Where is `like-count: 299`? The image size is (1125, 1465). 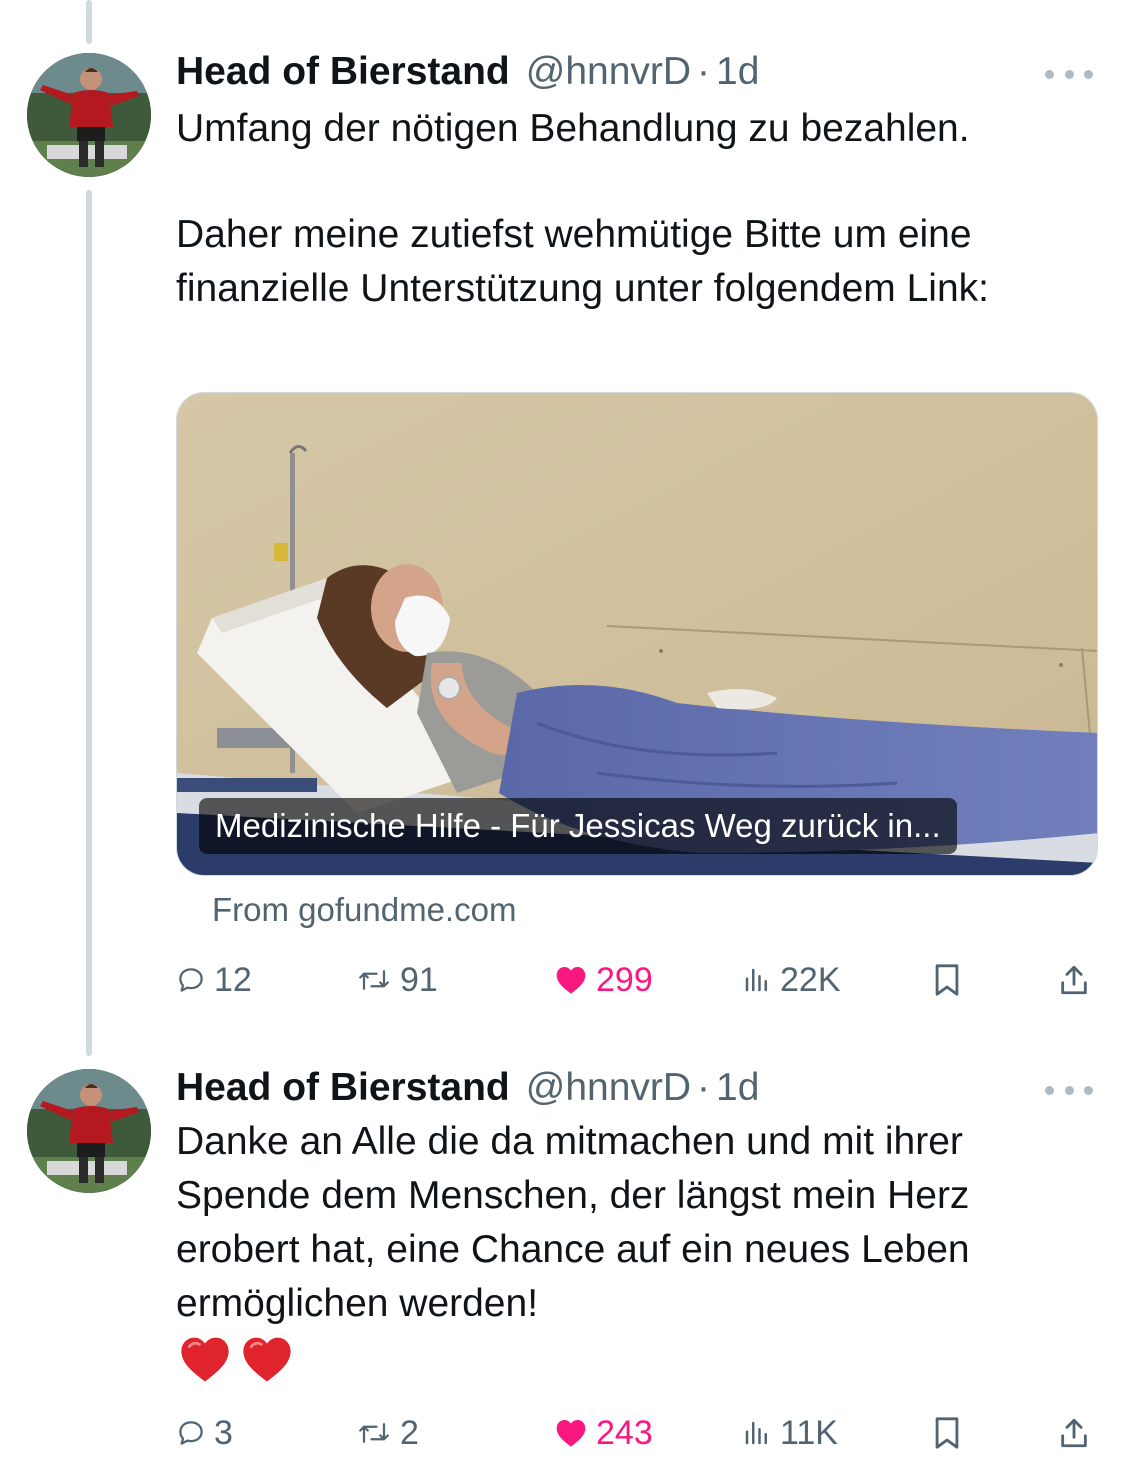 like-count: 299 is located at coordinates (624, 979).